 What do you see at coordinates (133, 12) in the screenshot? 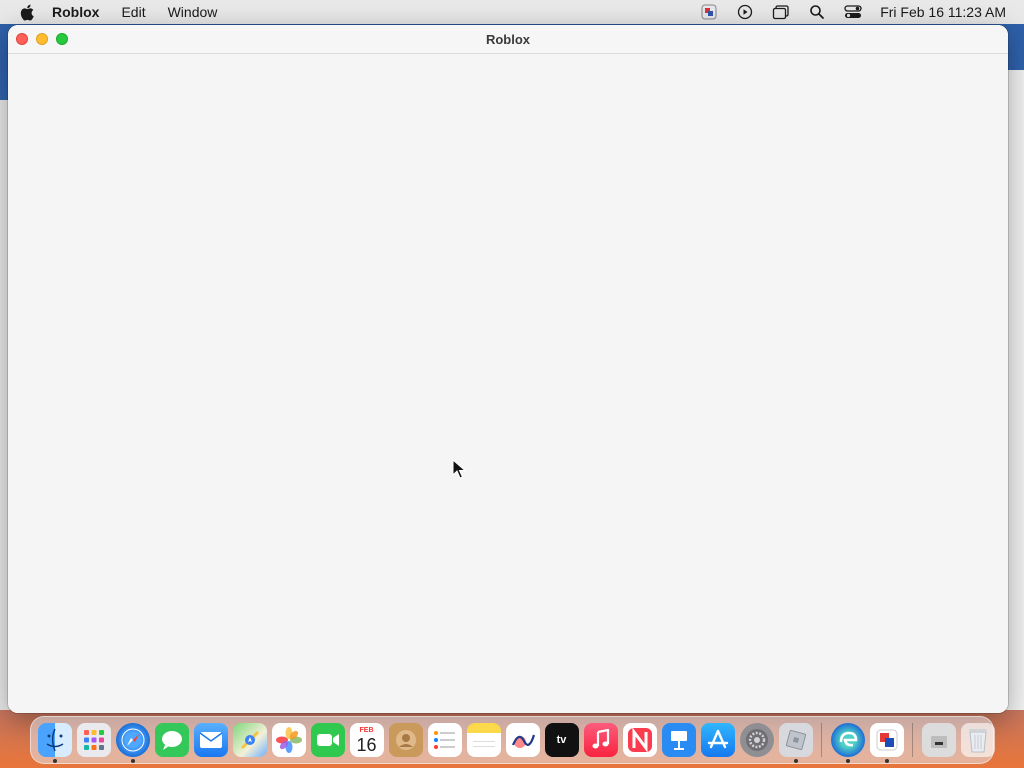
I see `menu-edit: Edit` at bounding box center [133, 12].